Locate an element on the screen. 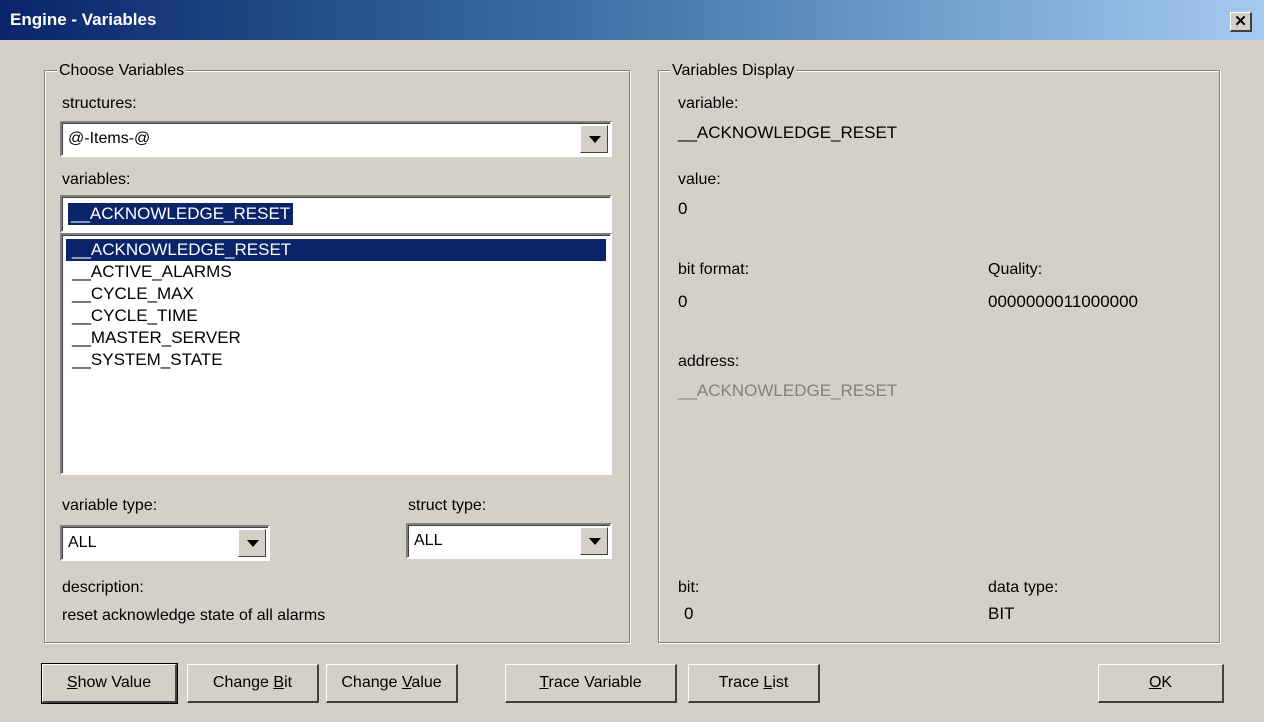 This screenshot has width=1264, height=722. variable-type-dropdown-button is located at coordinates (252, 543).